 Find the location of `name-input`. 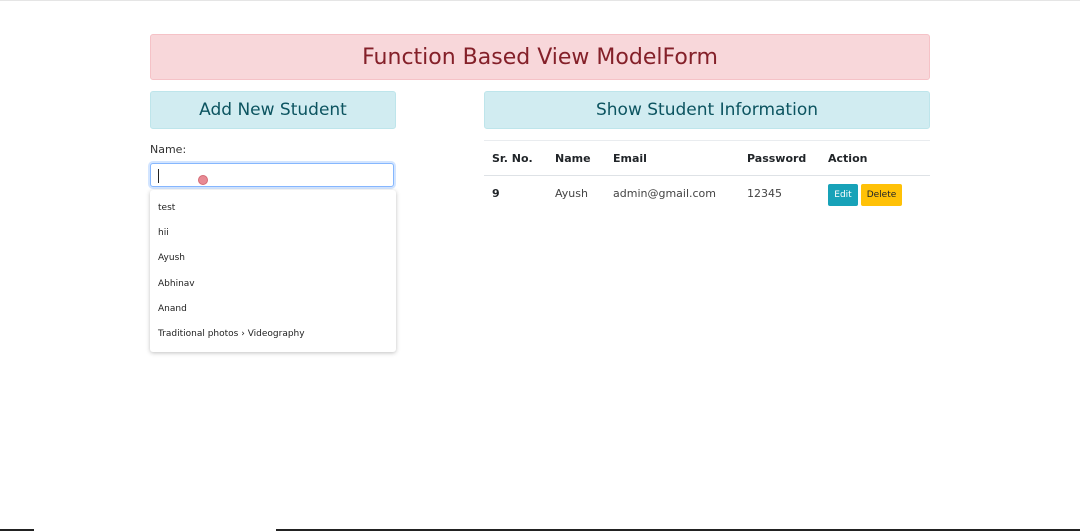

name-input is located at coordinates (272, 175).